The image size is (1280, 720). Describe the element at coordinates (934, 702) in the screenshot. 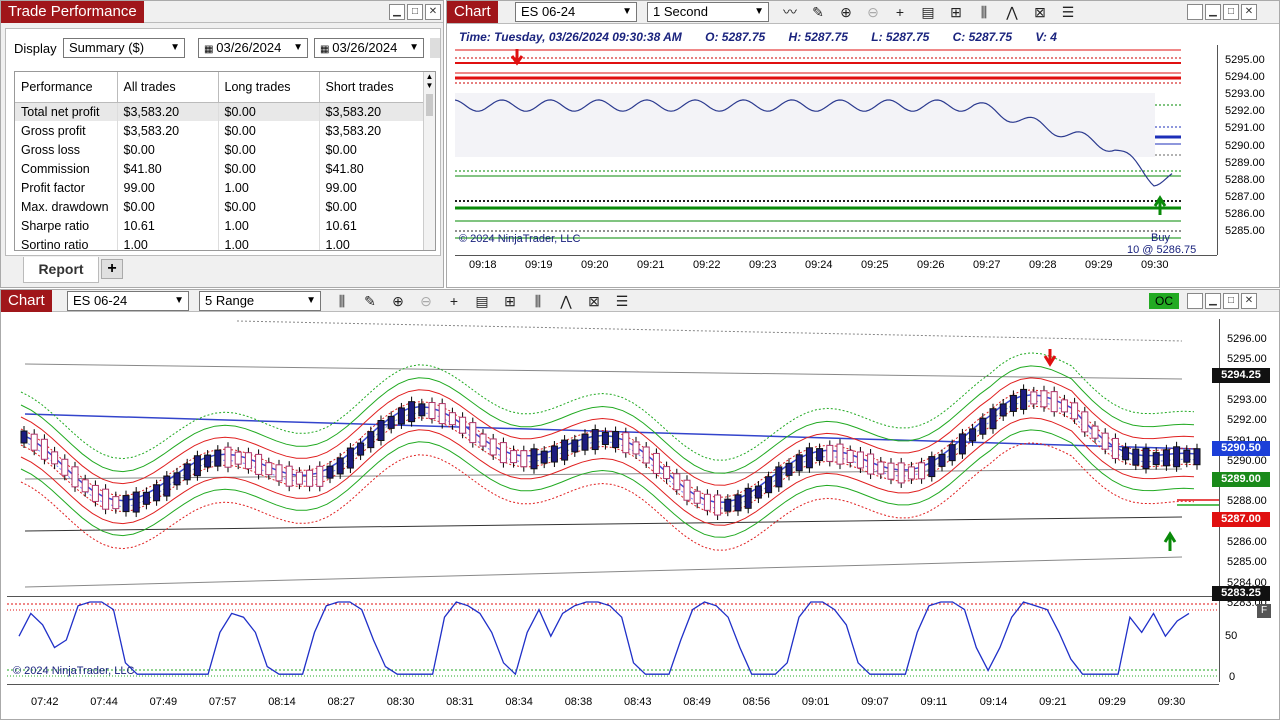

I see `time-tick: 09:11` at that location.